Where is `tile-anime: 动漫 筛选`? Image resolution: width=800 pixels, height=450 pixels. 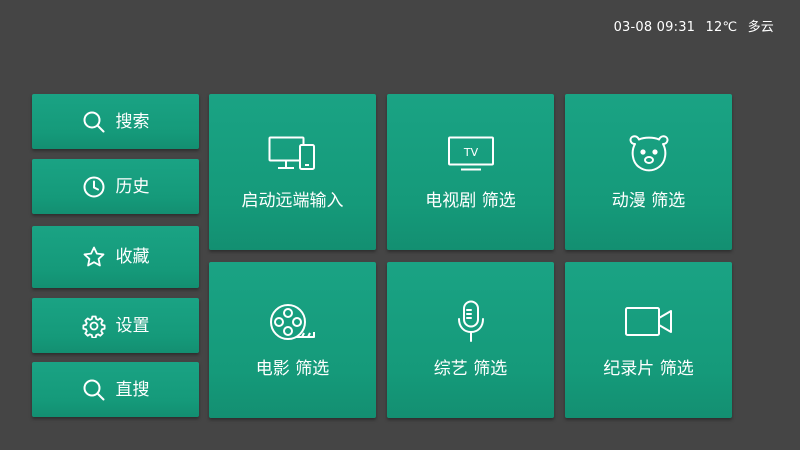
tile-anime: 动漫 筛选 is located at coordinates (648, 172).